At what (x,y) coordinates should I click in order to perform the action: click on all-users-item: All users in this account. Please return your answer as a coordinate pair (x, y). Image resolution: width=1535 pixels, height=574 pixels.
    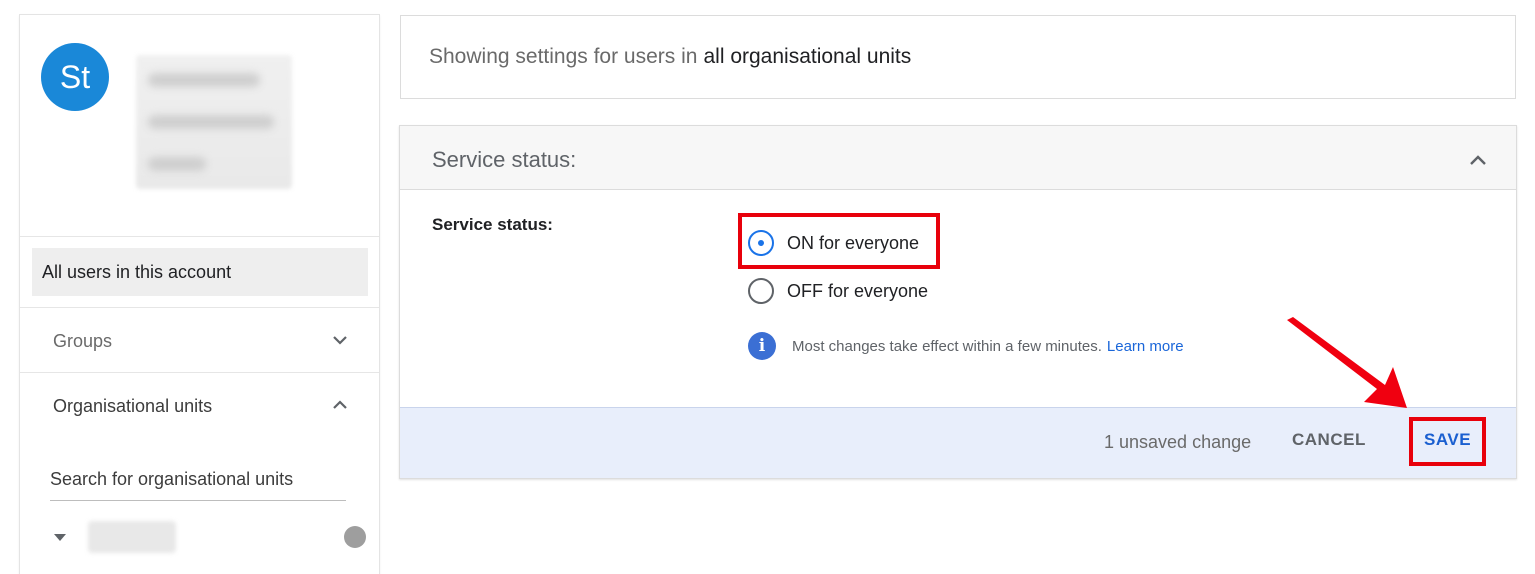
    Looking at the image, I should click on (200, 272).